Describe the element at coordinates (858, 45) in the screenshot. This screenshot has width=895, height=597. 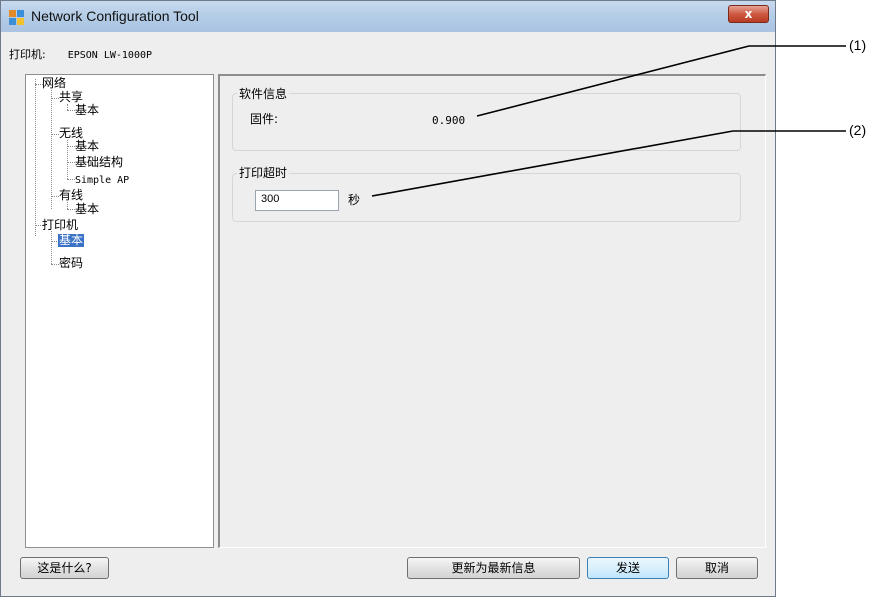
I see `callout-label-1: (1)` at that location.